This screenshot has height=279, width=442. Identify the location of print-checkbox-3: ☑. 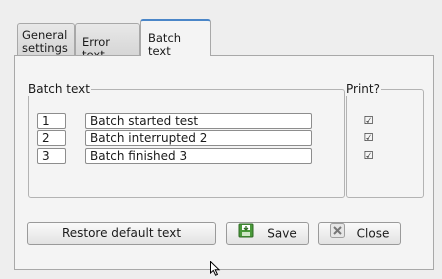
(368, 155).